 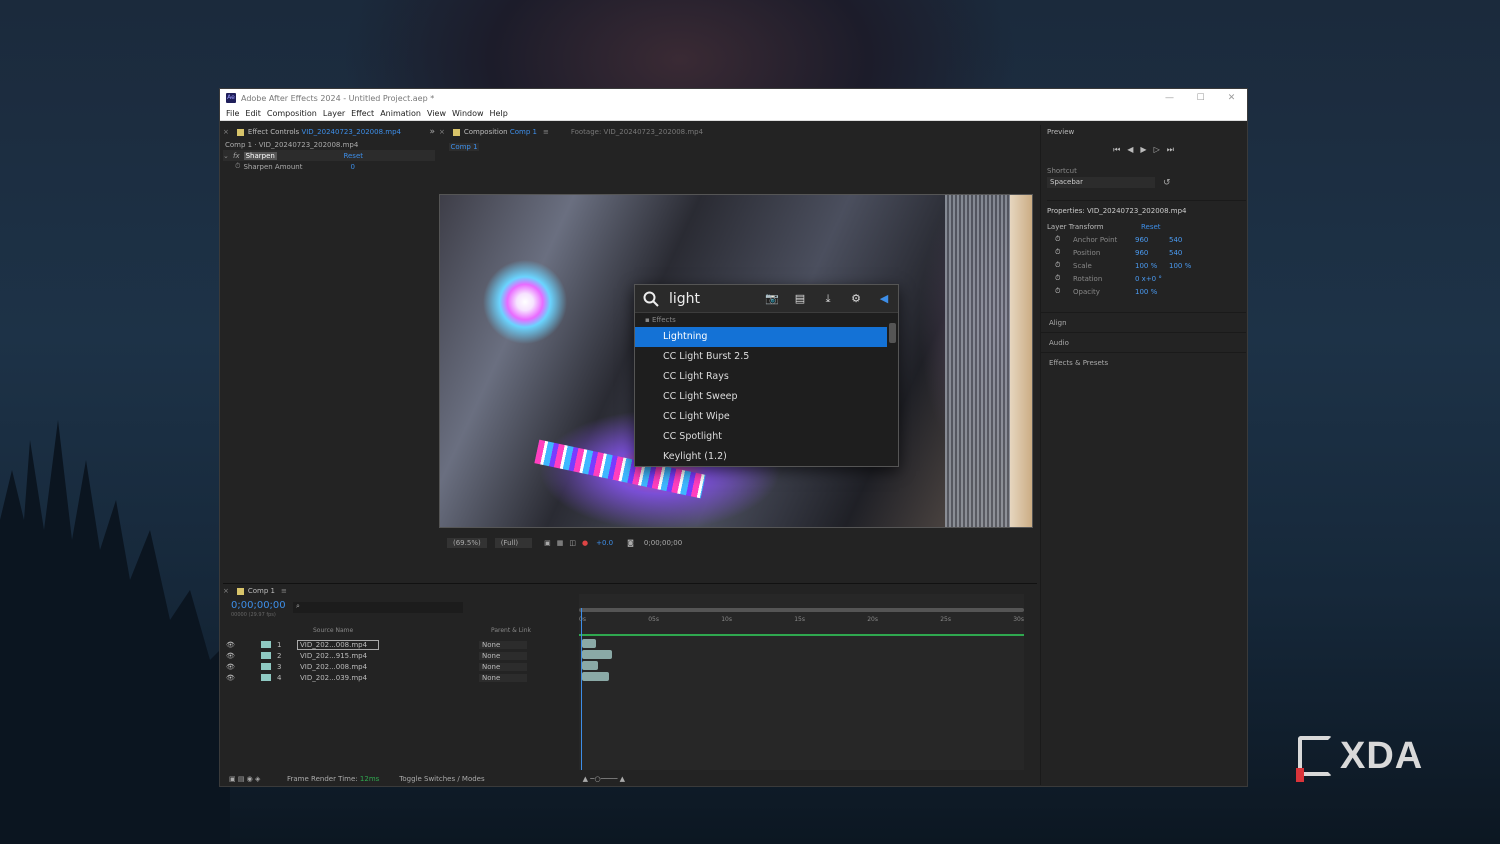 What do you see at coordinates (260, 155) in the screenshot?
I see `effect-name-label: Sharpen` at bounding box center [260, 155].